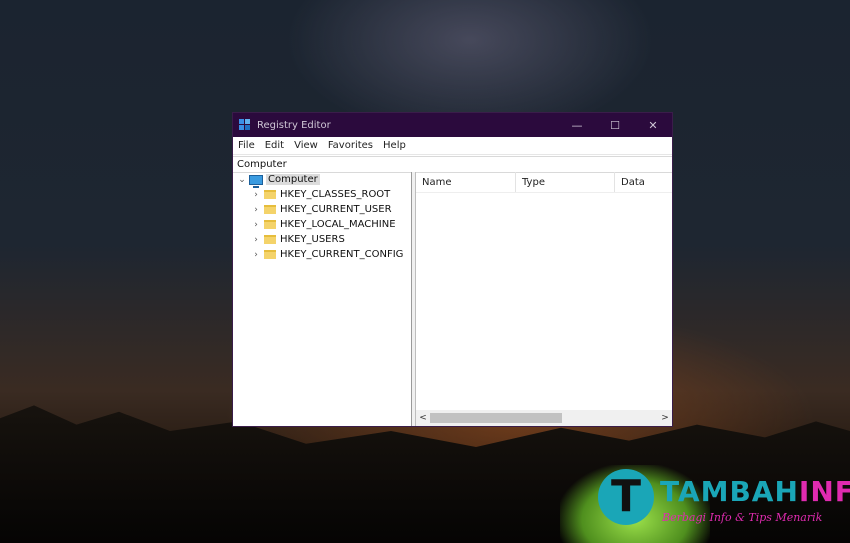  I want to click on tree-item-hkey-current-config: › HKEY_CURRENT_CONFIG, so click(322, 254).